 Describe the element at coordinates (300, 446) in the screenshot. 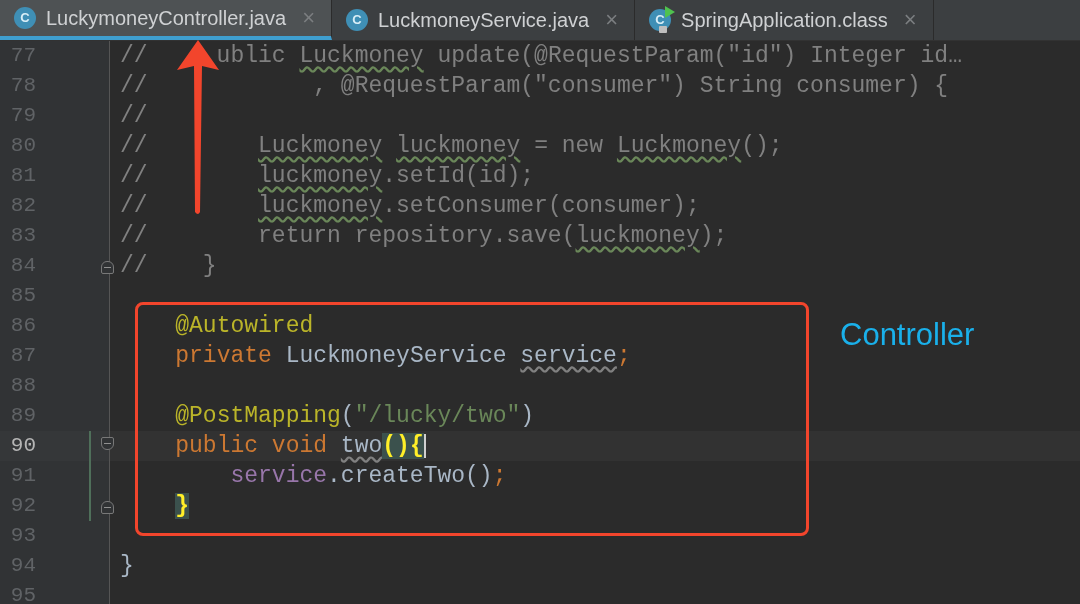

I see `code-line: public void two(){` at that location.